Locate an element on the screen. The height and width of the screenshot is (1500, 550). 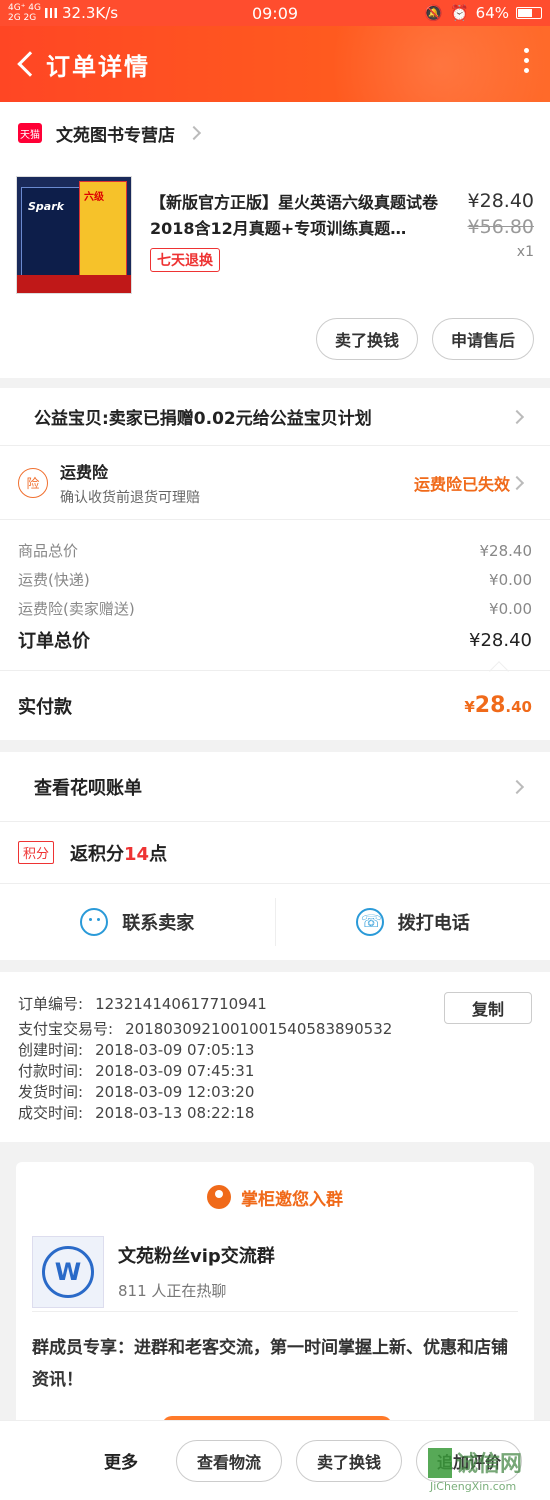
original-price: ¥56.80 is located at coordinates (500, 227).